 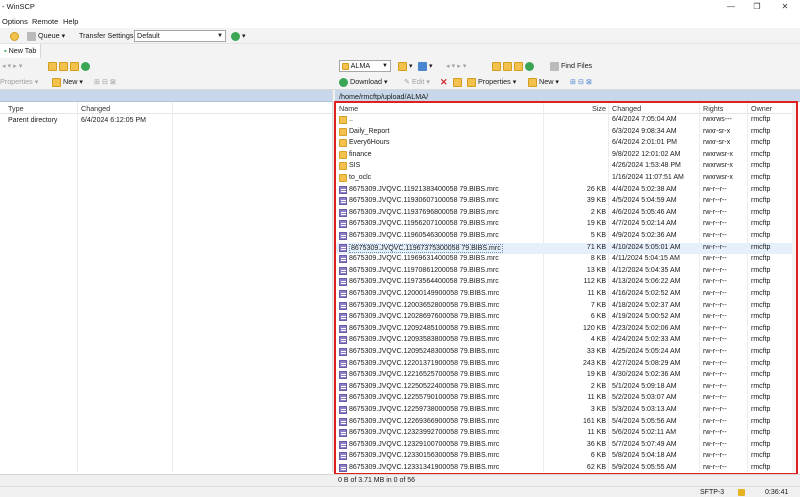 I want to click on menu-options: Options, so click(x=15, y=21).